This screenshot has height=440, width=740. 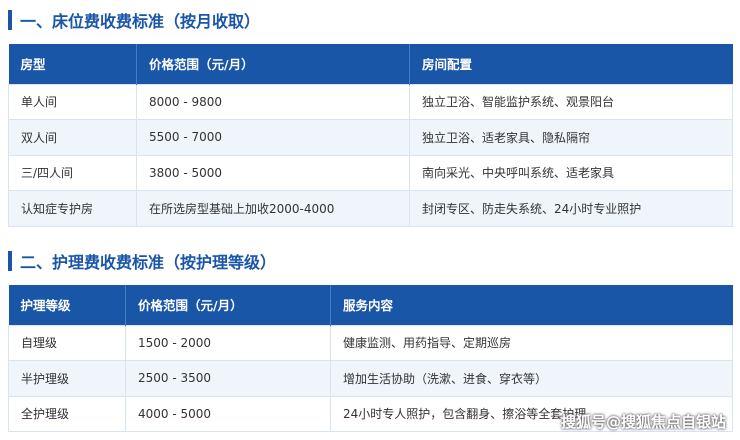 What do you see at coordinates (571, 172) in the screenshot?
I see `cell-config: 南向采光、中央呼叫系统、适老家具` at bounding box center [571, 172].